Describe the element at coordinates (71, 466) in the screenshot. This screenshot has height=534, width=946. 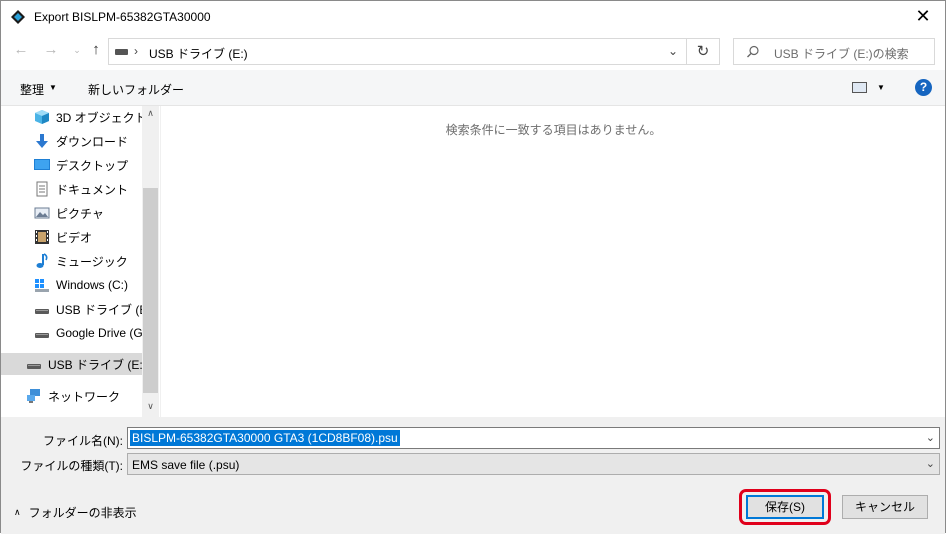
I see `filetype-label: ファイルの種類(T):` at that location.